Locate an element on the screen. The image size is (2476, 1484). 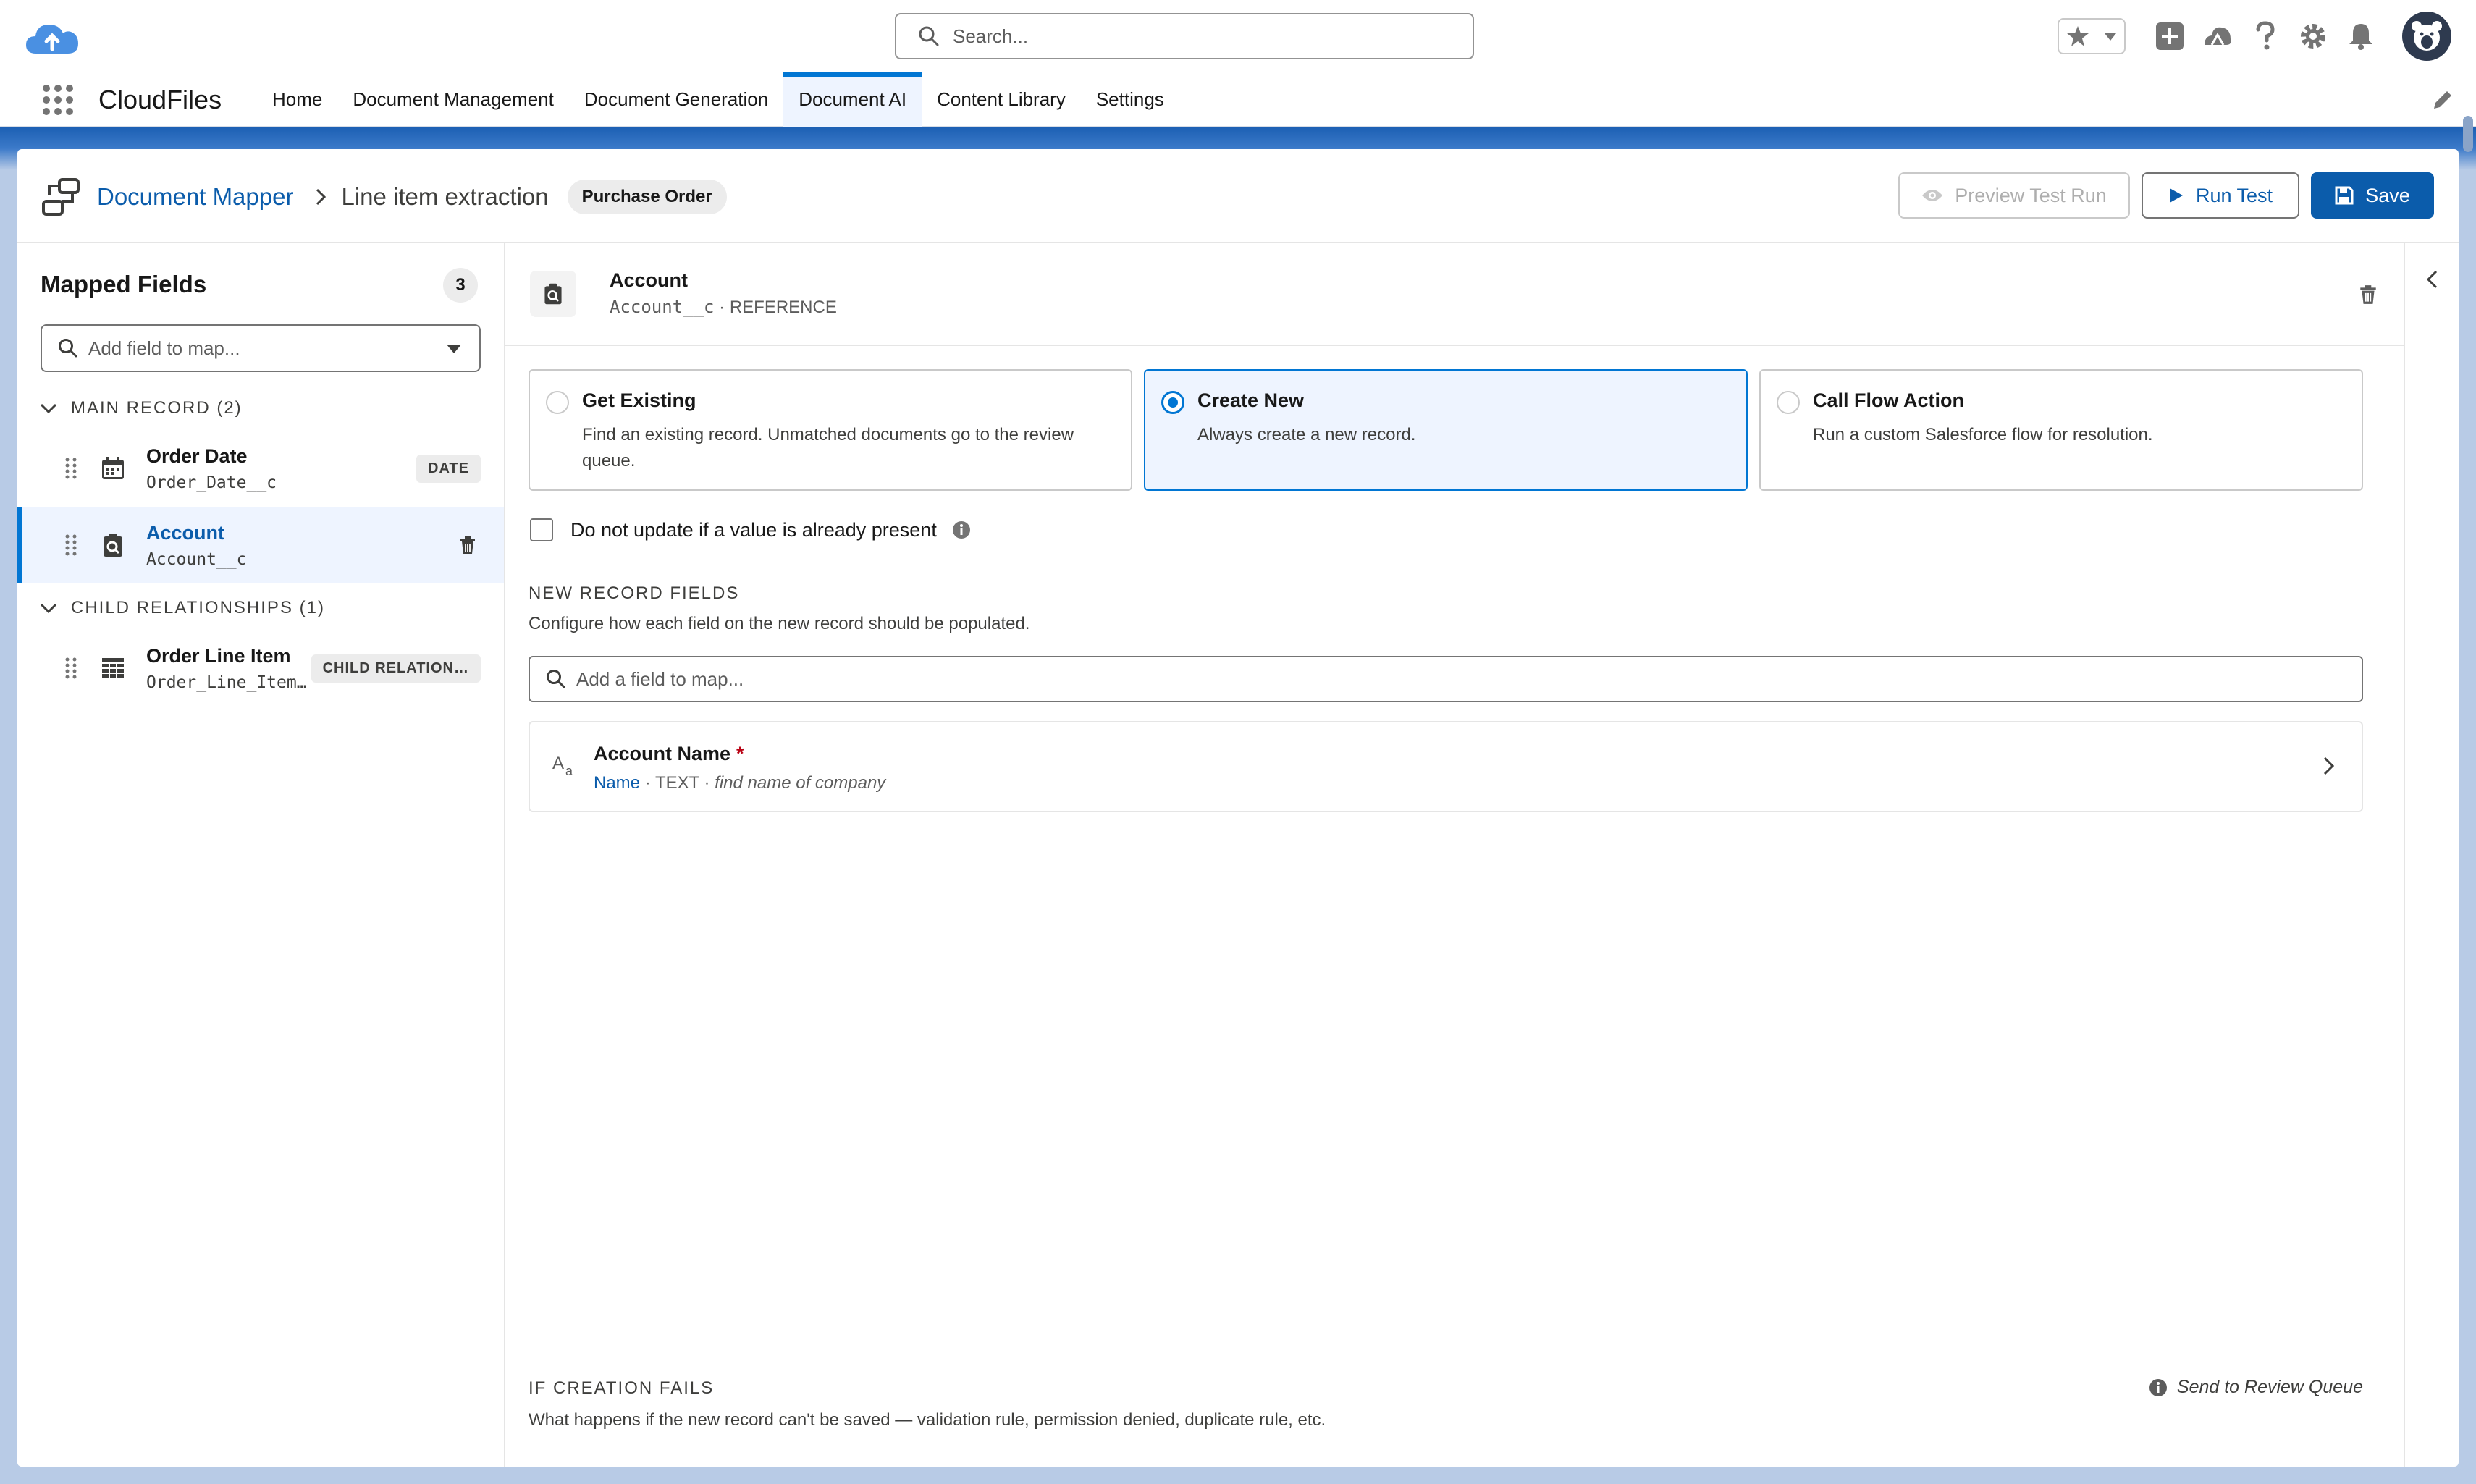
section-main-record: MAIN RECORD (2) is located at coordinates (141, 408).